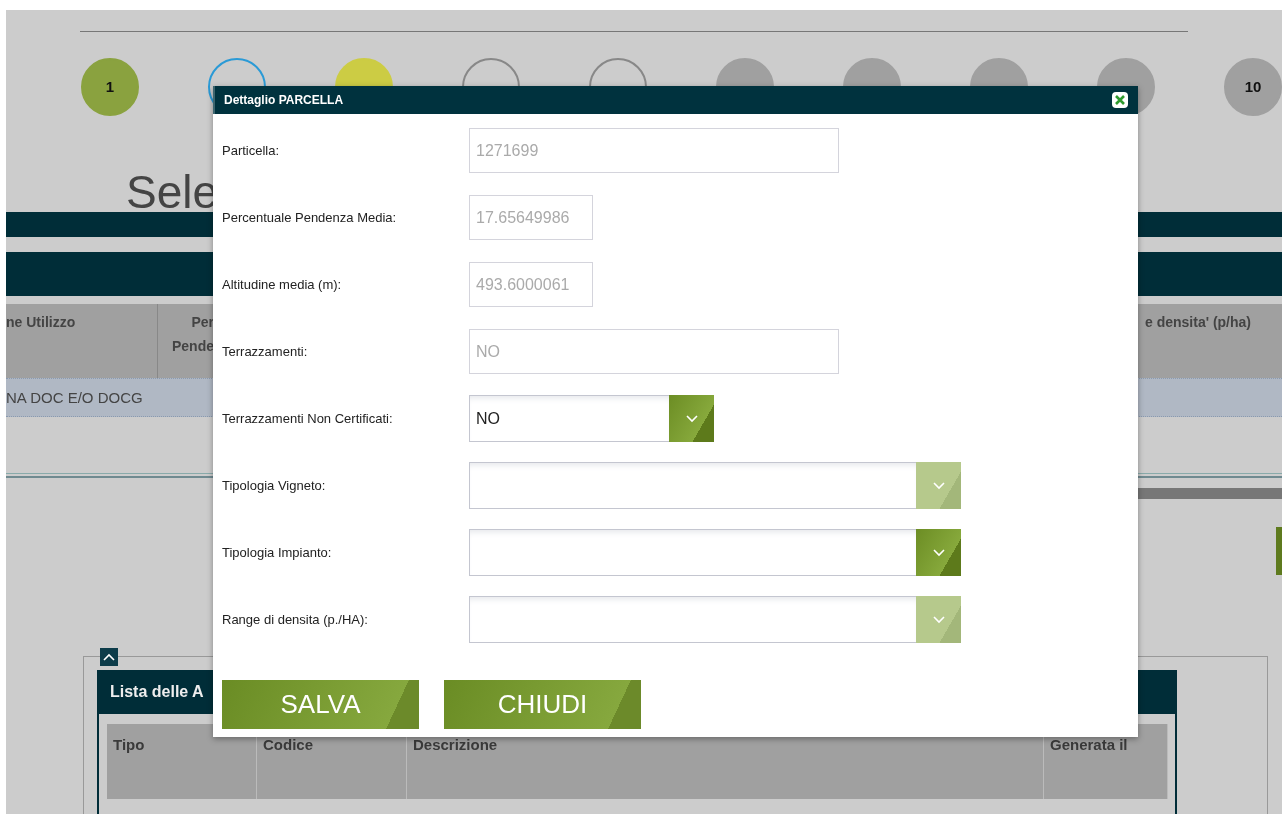  I want to click on column-header: ne Utilizzo, so click(82, 341).